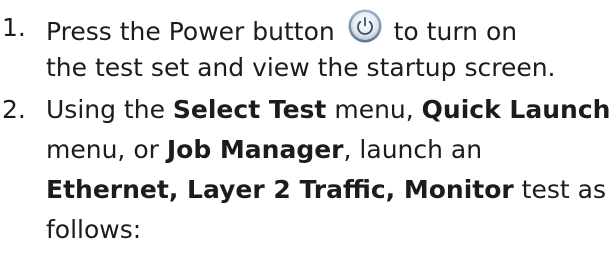 The width and height of the screenshot is (611, 264). I want to click on step-text: , launch an, so click(413, 149).